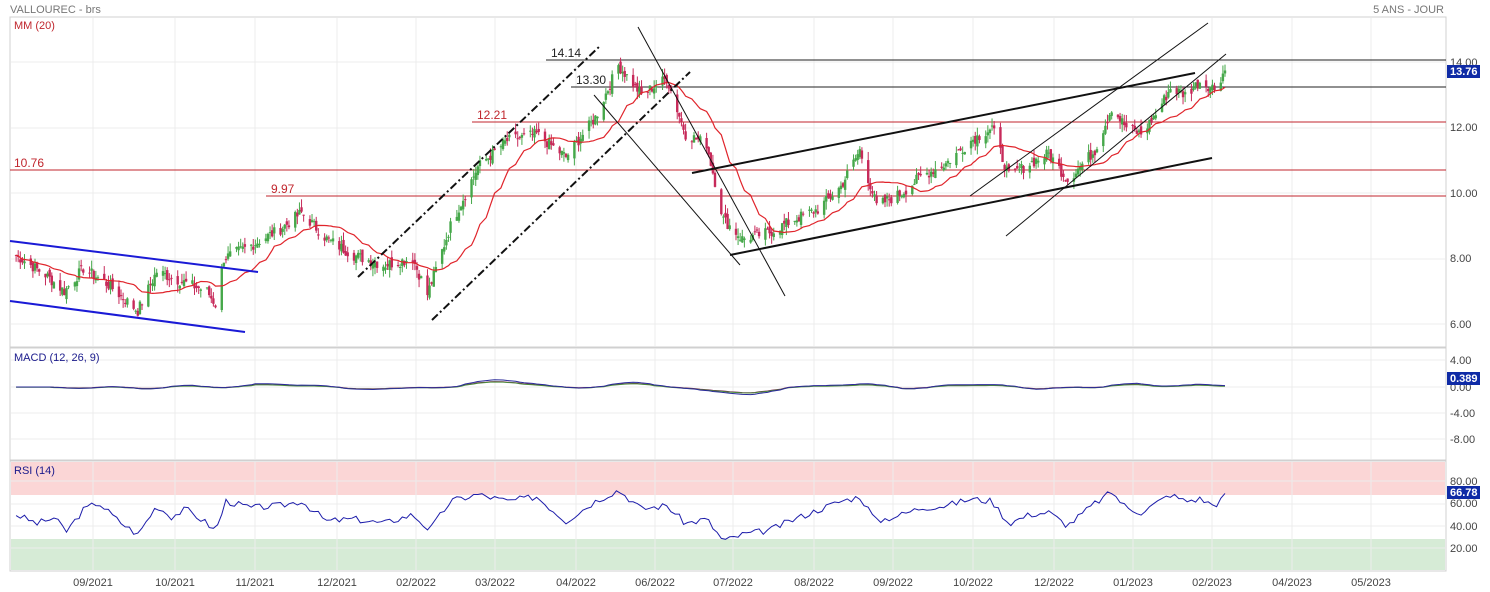 This screenshot has height=592, width=1490. Describe the element at coordinates (1292, 583) in the screenshot. I see `x-tick-label: 04/2023` at that location.